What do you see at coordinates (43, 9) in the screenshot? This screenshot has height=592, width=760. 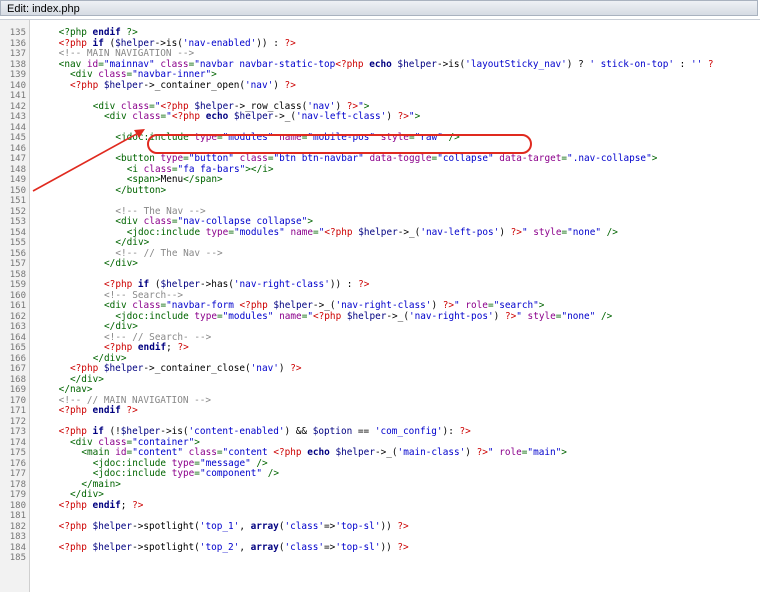 I see `window-title: Edit: index.php` at bounding box center [43, 9].